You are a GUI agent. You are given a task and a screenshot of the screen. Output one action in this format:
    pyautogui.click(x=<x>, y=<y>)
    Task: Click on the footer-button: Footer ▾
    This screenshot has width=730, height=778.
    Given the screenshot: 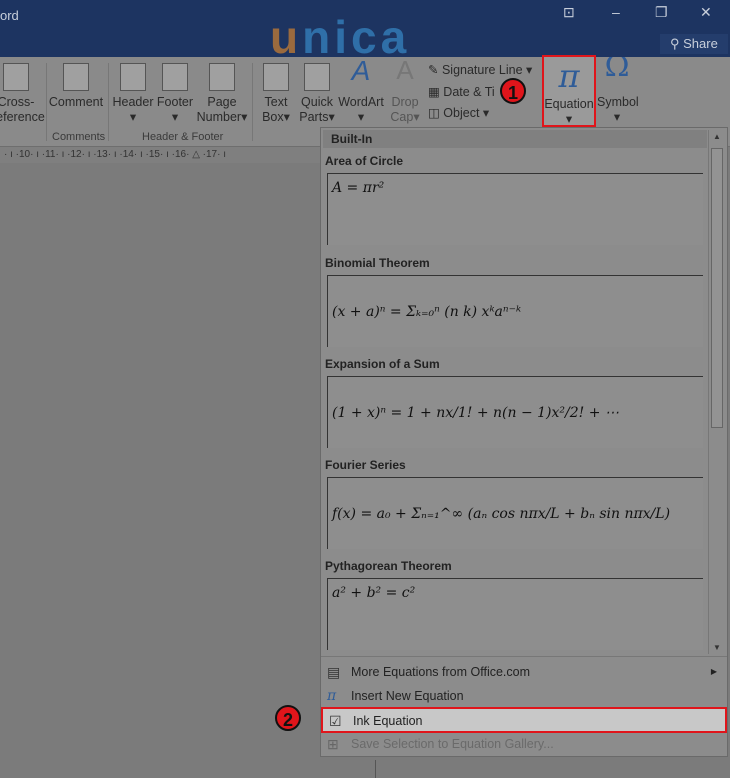 What is the action you would take?
    pyautogui.click(x=175, y=94)
    